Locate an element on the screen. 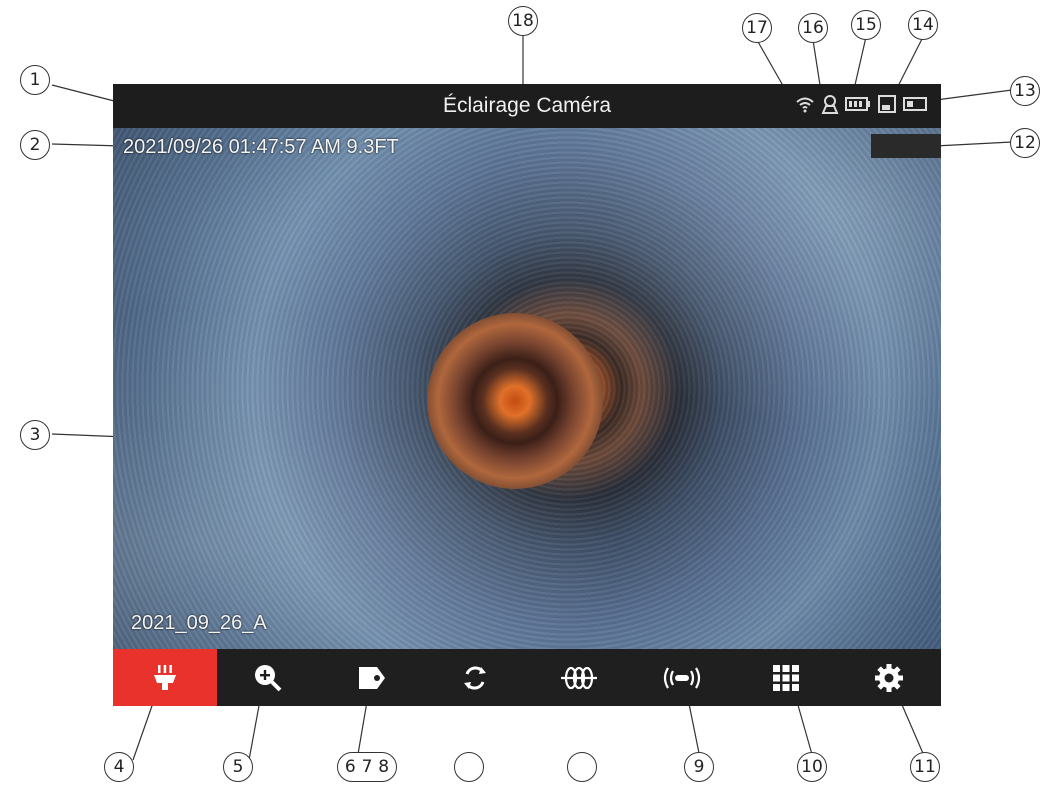 The image size is (1050, 793). callout-4: 4 is located at coordinates (119, 767).